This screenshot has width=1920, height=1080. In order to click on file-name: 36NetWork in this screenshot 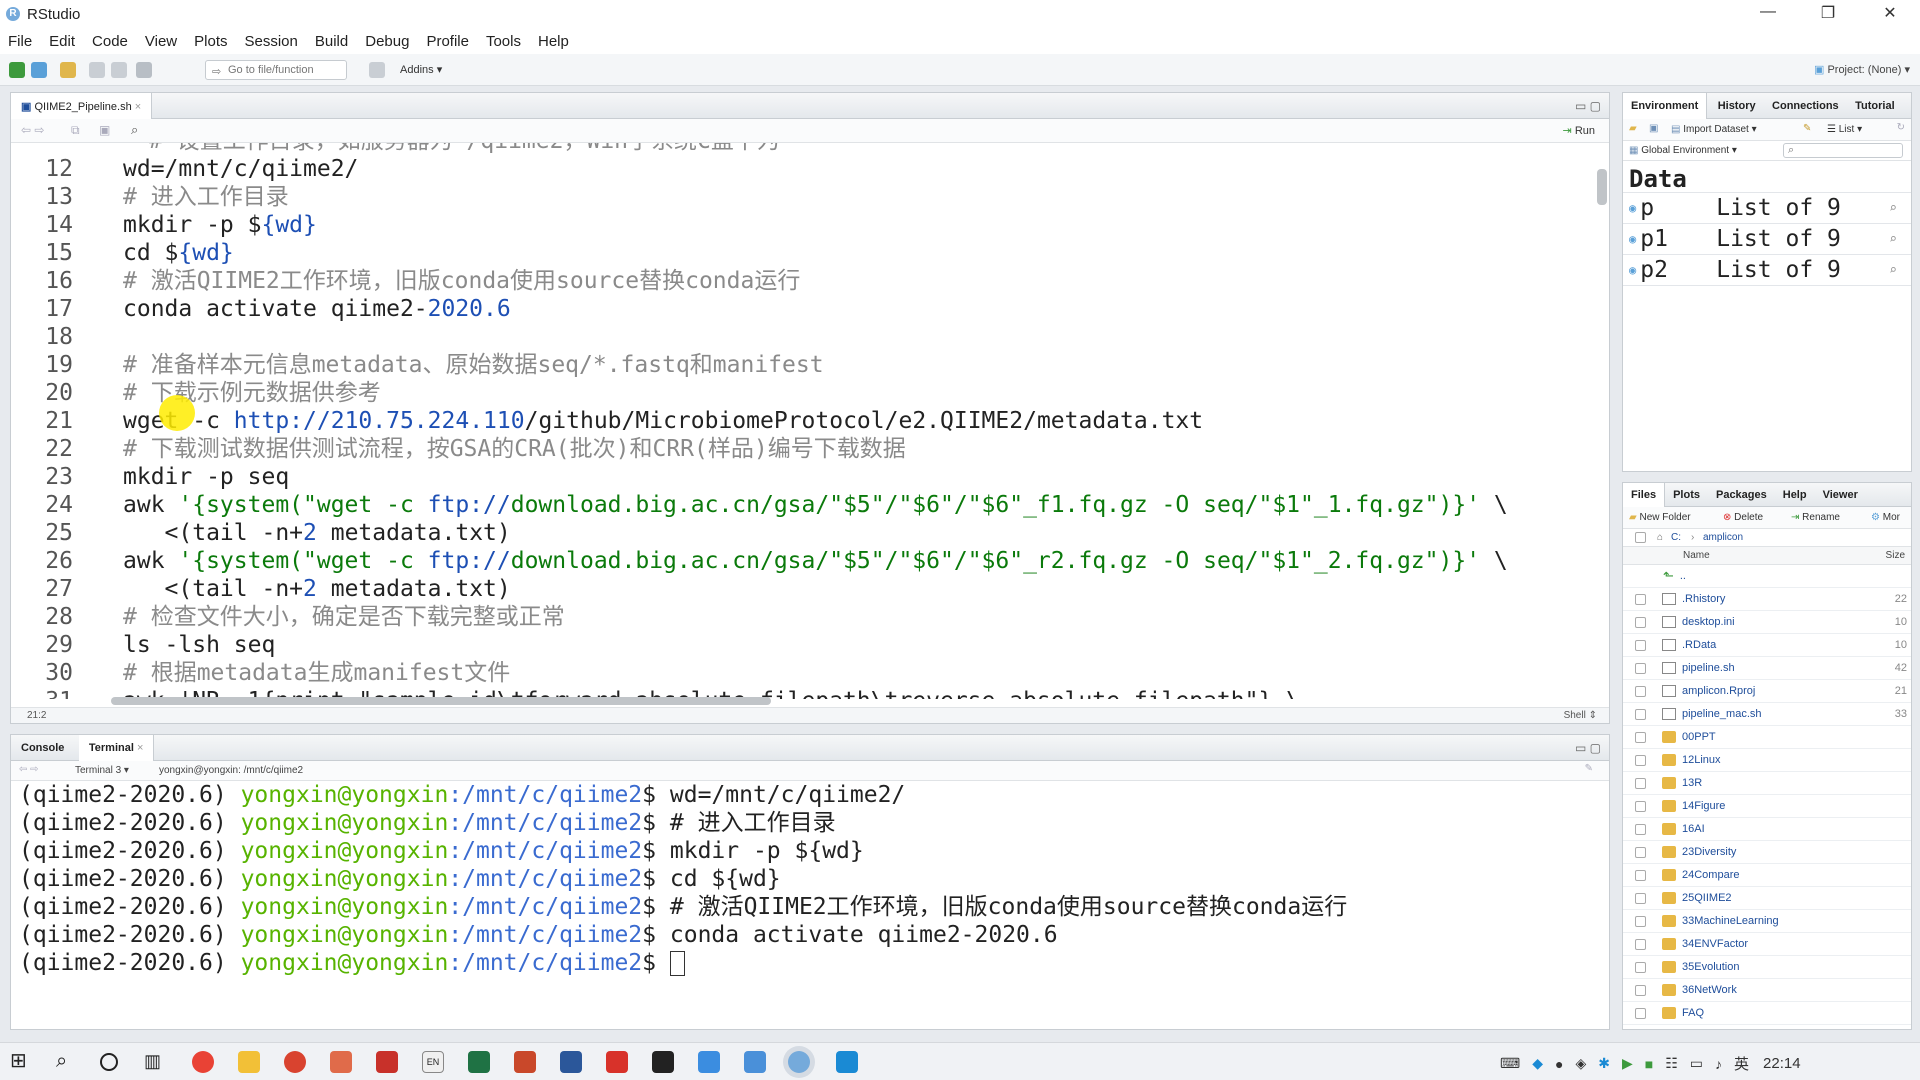, I will do `click(1709, 990)`.